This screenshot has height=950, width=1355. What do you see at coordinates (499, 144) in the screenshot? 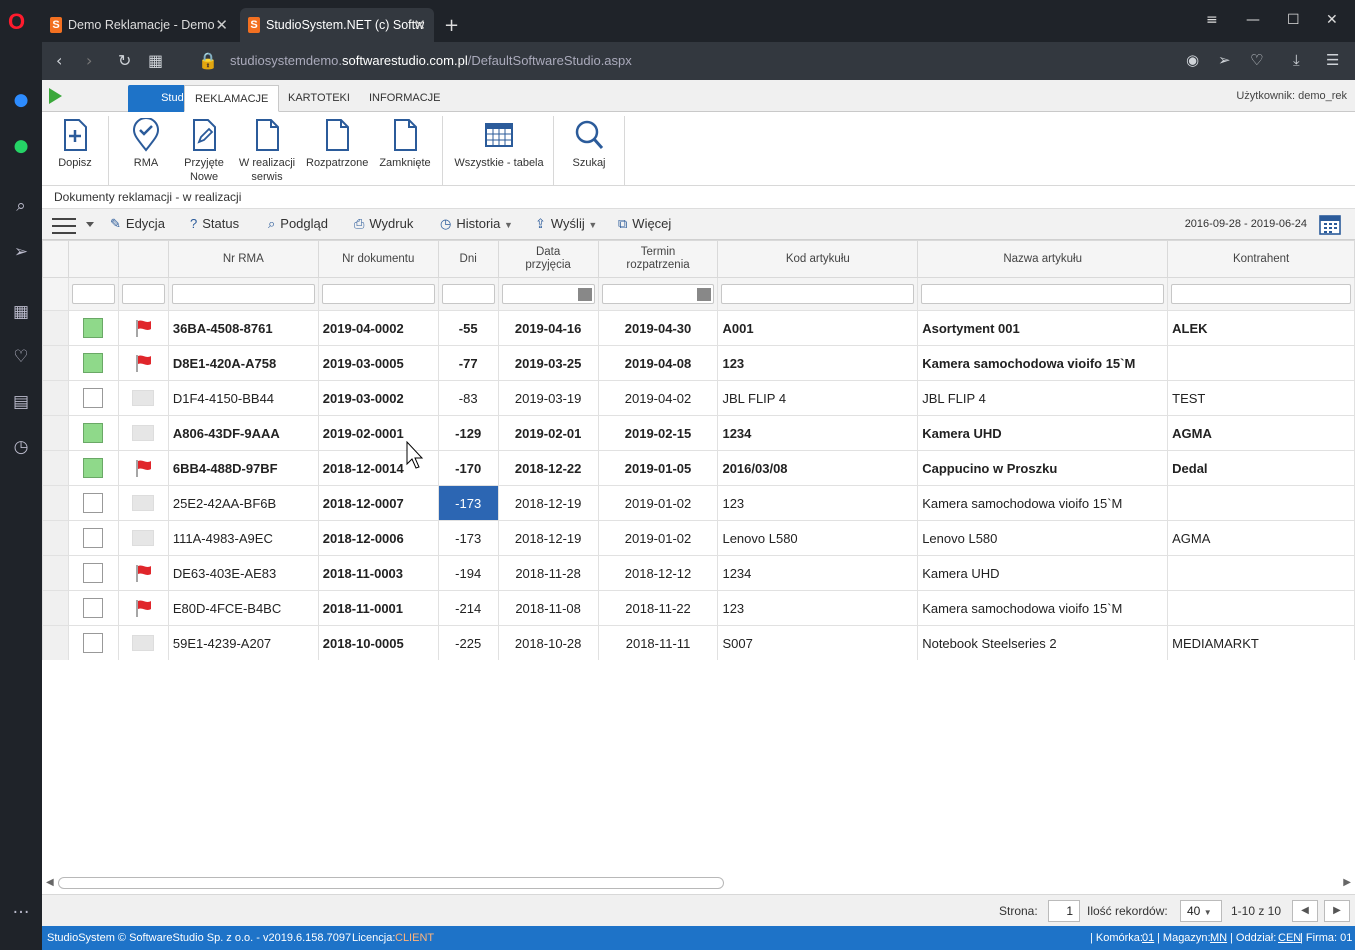
I see `wszystkie-tabela-button: Wszystkie - tabela` at bounding box center [499, 144].